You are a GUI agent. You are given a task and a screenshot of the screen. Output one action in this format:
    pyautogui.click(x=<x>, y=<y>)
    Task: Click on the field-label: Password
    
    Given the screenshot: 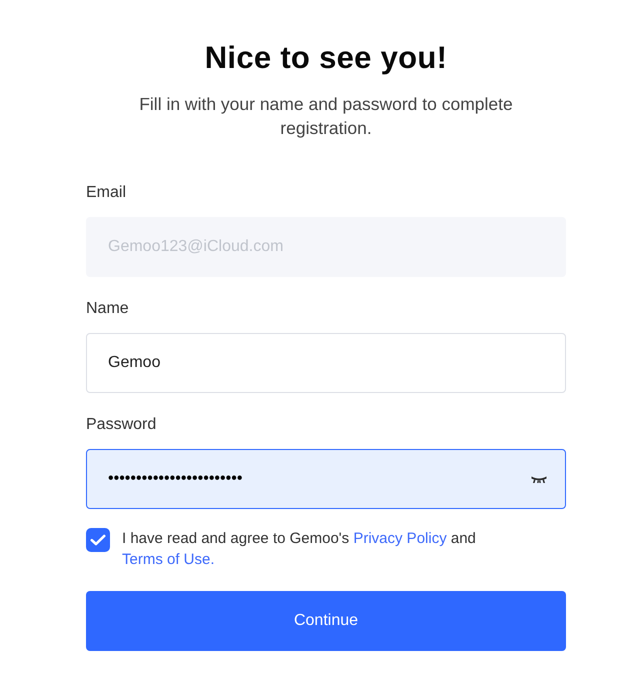 What is the action you would take?
    pyautogui.click(x=122, y=425)
    